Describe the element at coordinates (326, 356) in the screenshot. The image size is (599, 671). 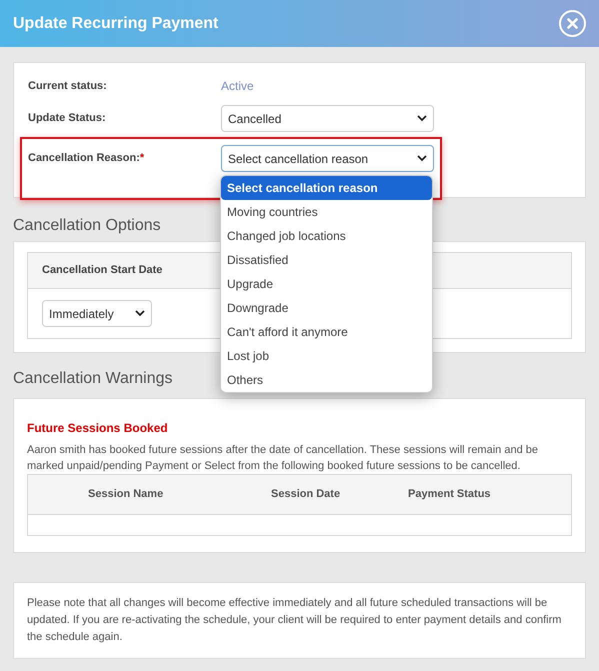
I see `dropdown-option: Lost job` at that location.